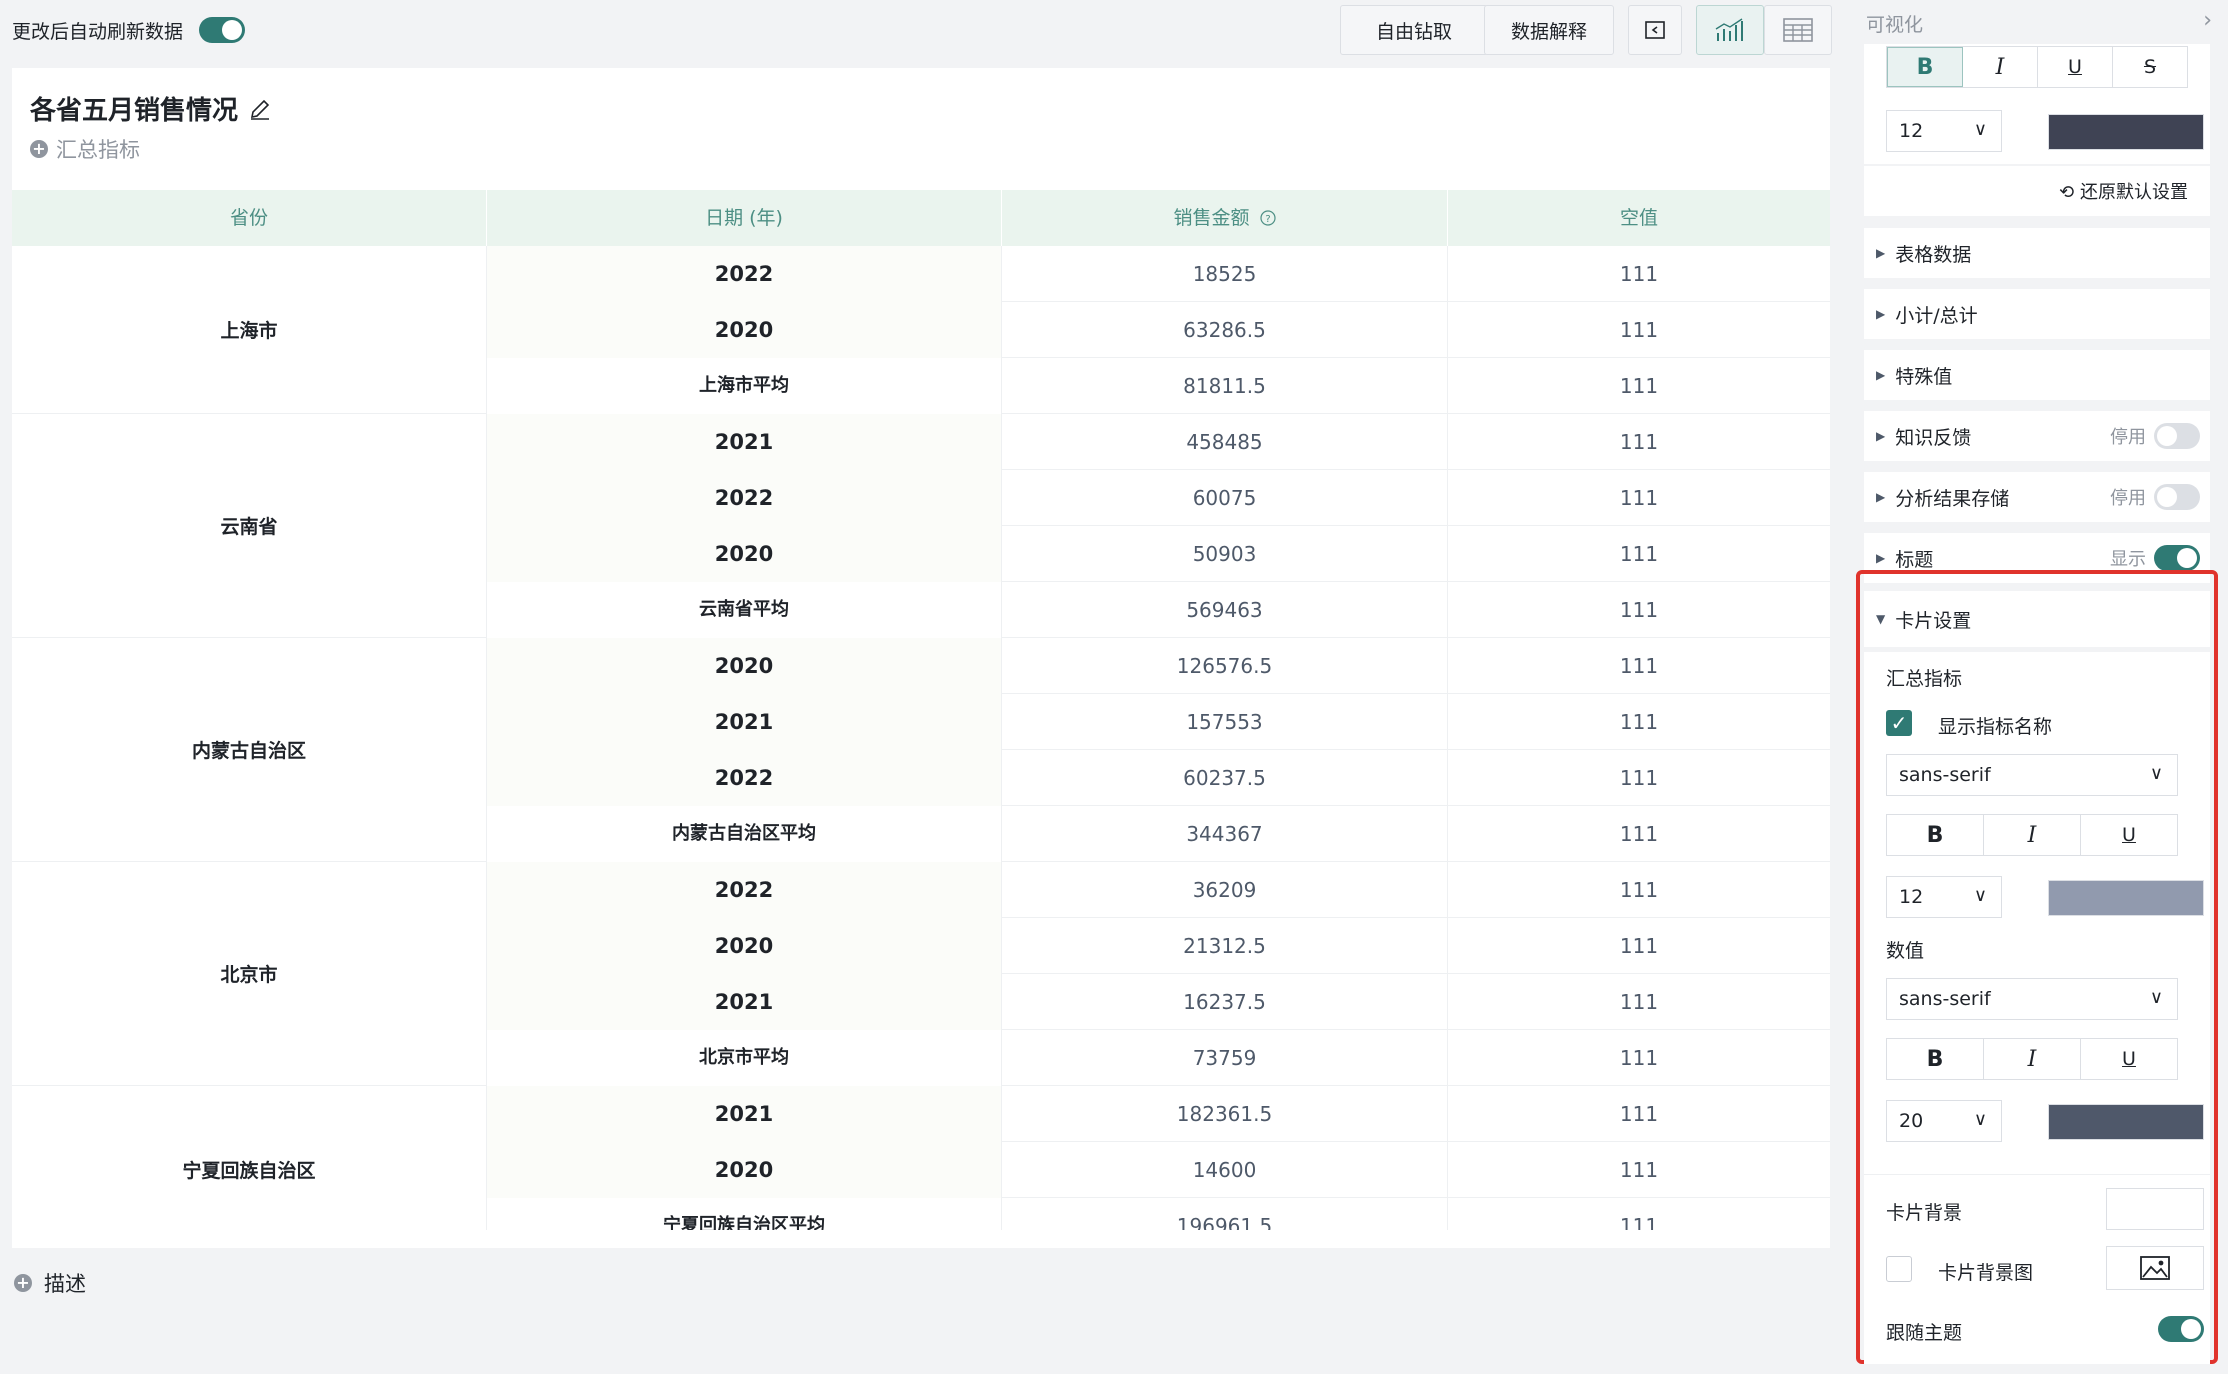 Image resolution: width=2228 pixels, height=1374 pixels. I want to click on show-name-checkbox: ✓, so click(1899, 723).